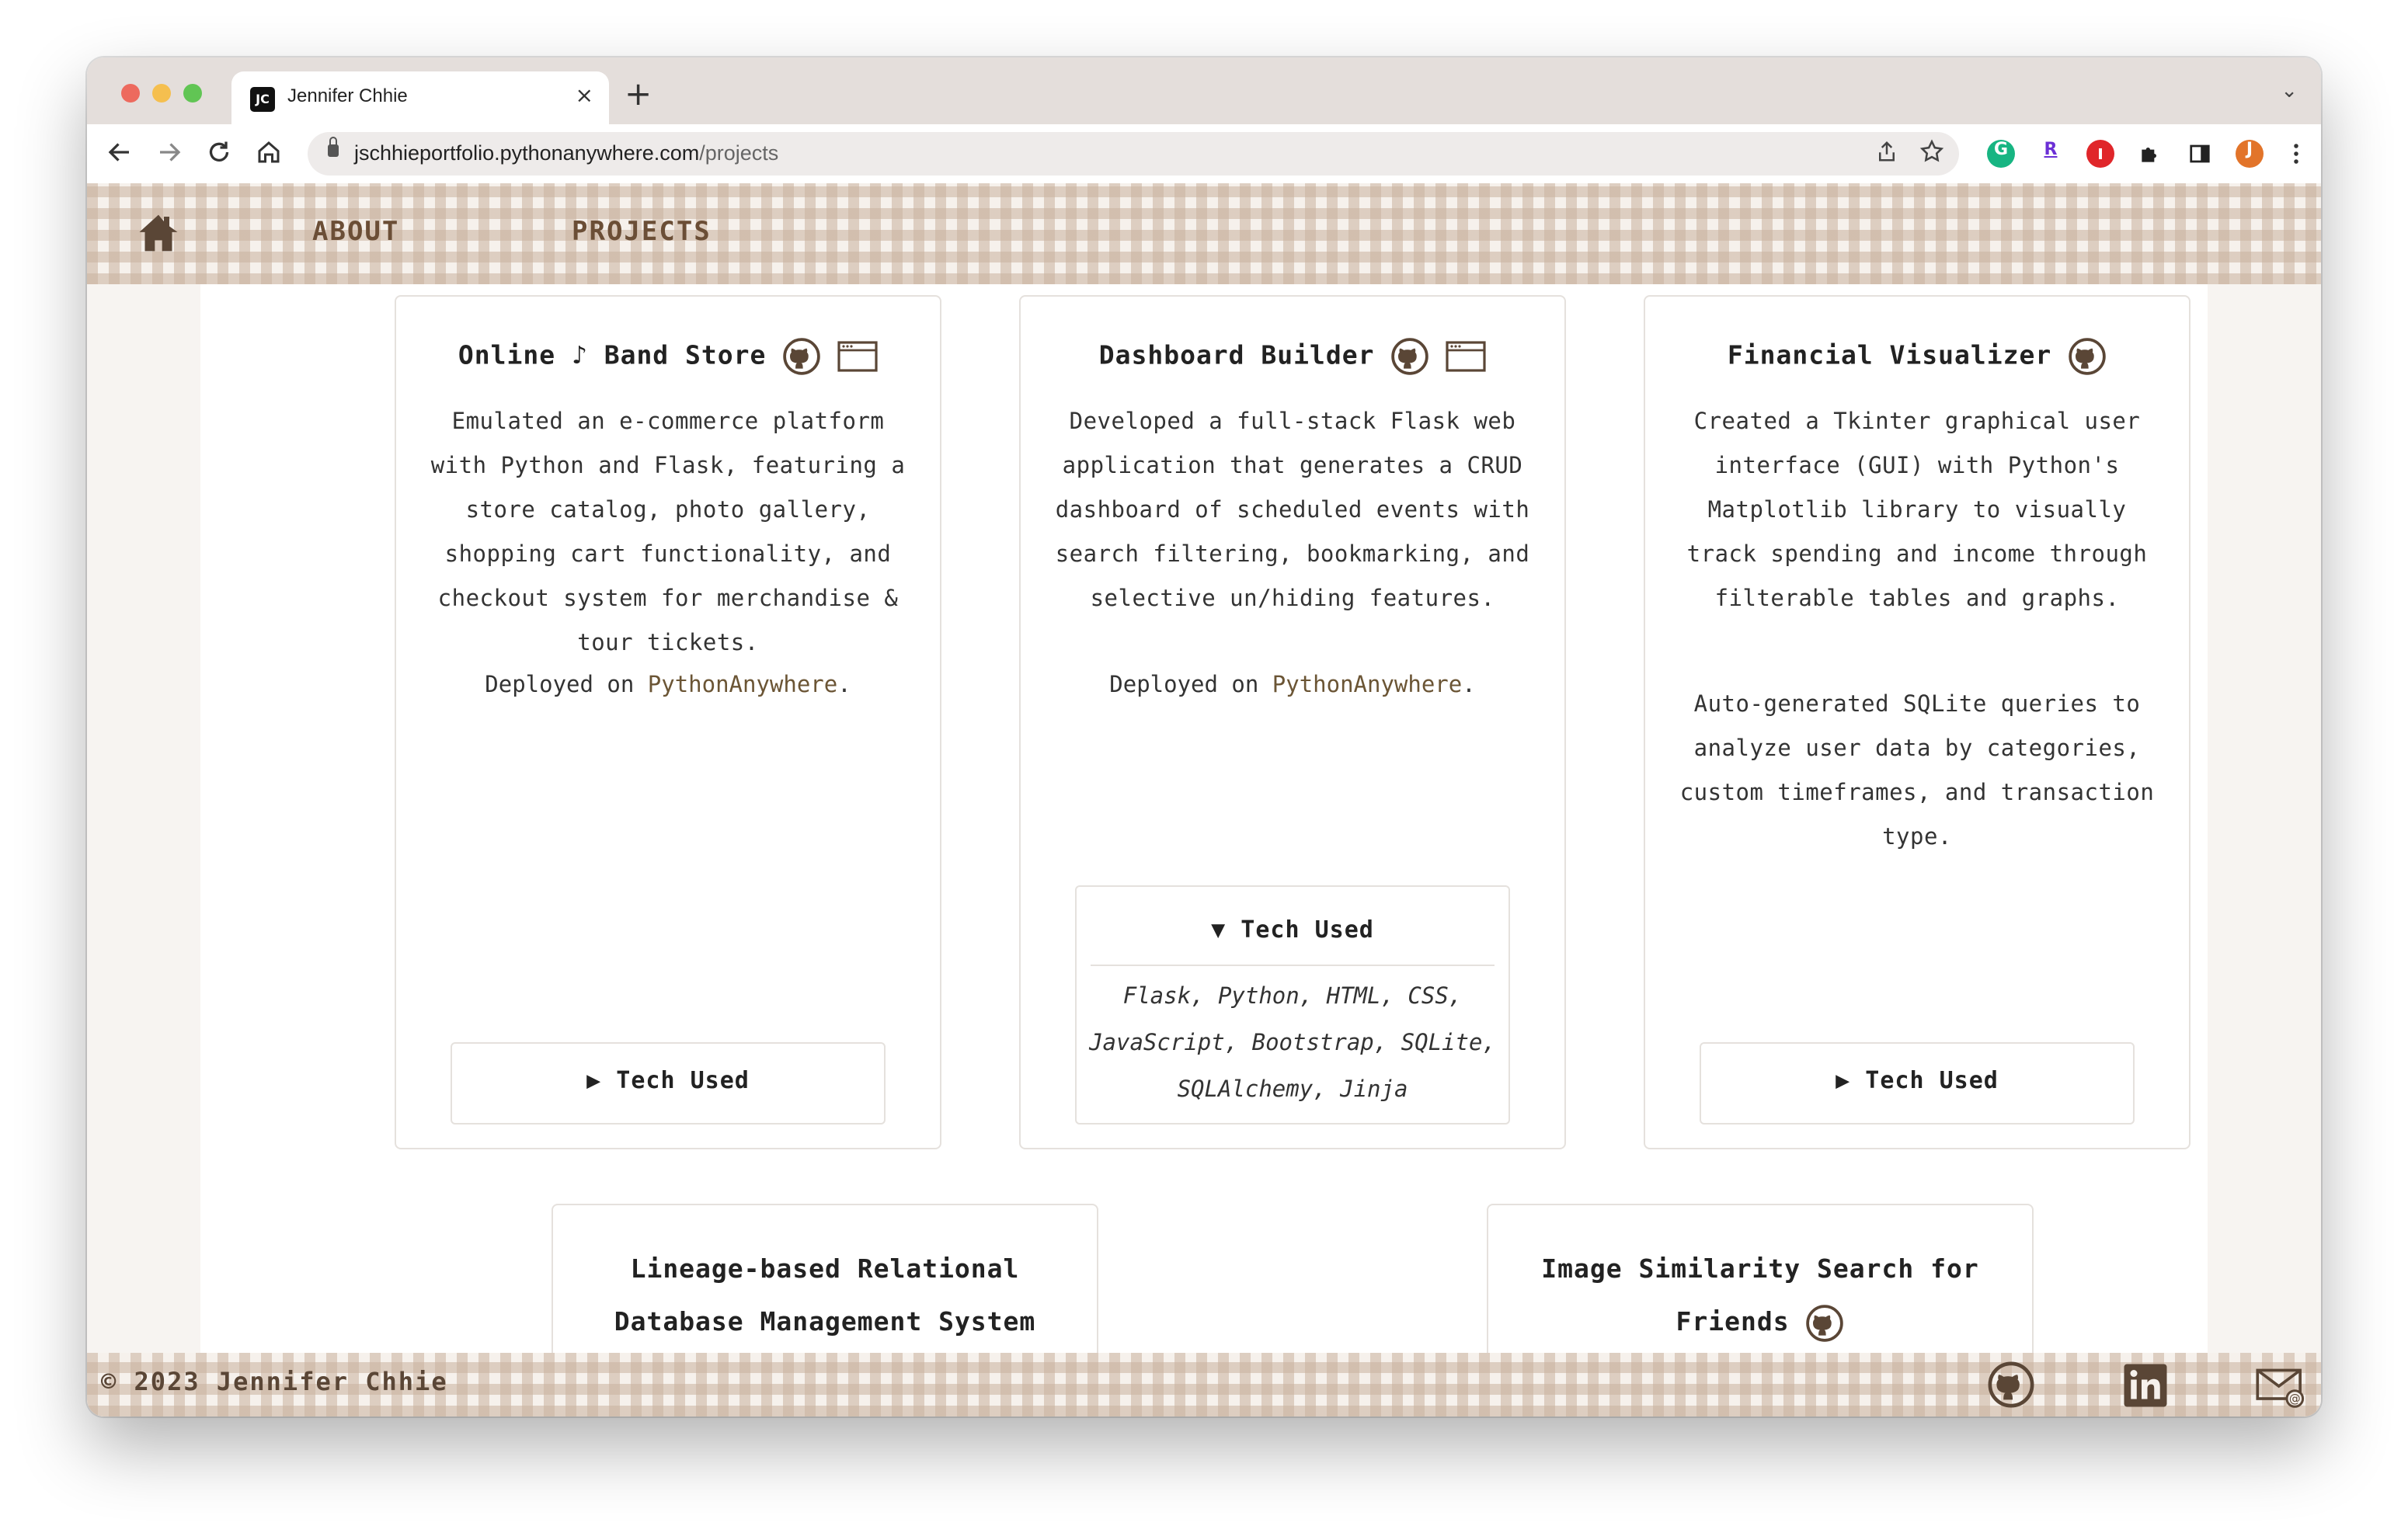 This screenshot has width=2408, height=1533. What do you see at coordinates (2296, 154) in the screenshot?
I see `menu-icon` at bounding box center [2296, 154].